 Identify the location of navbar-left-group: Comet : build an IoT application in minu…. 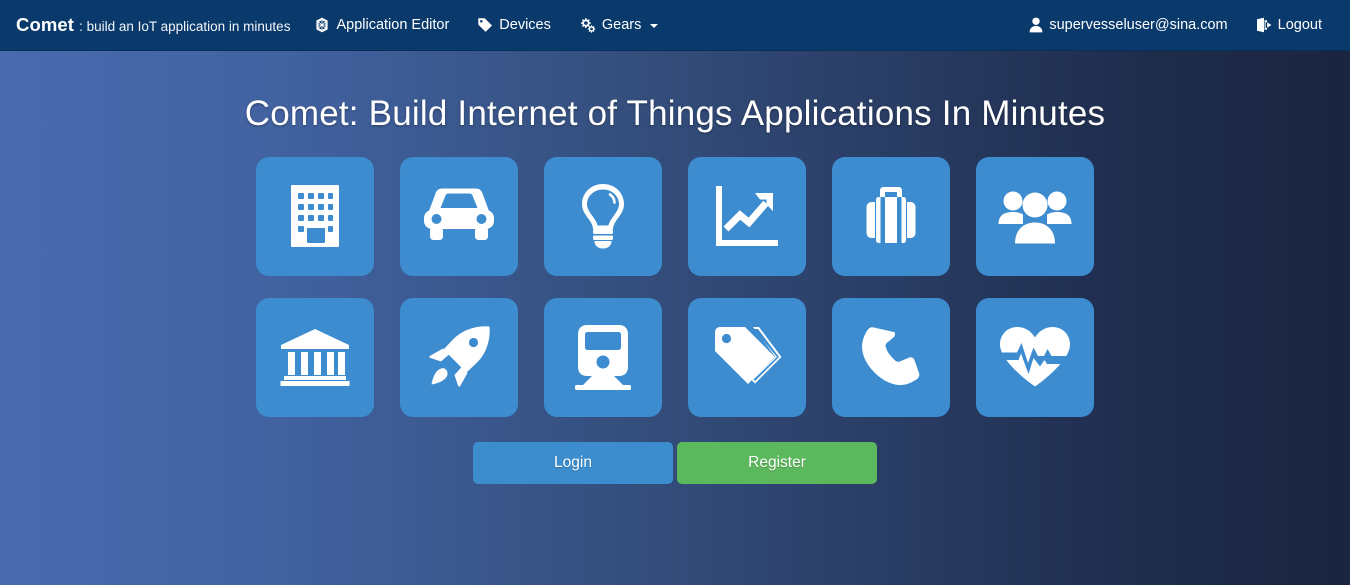
(344, 25).